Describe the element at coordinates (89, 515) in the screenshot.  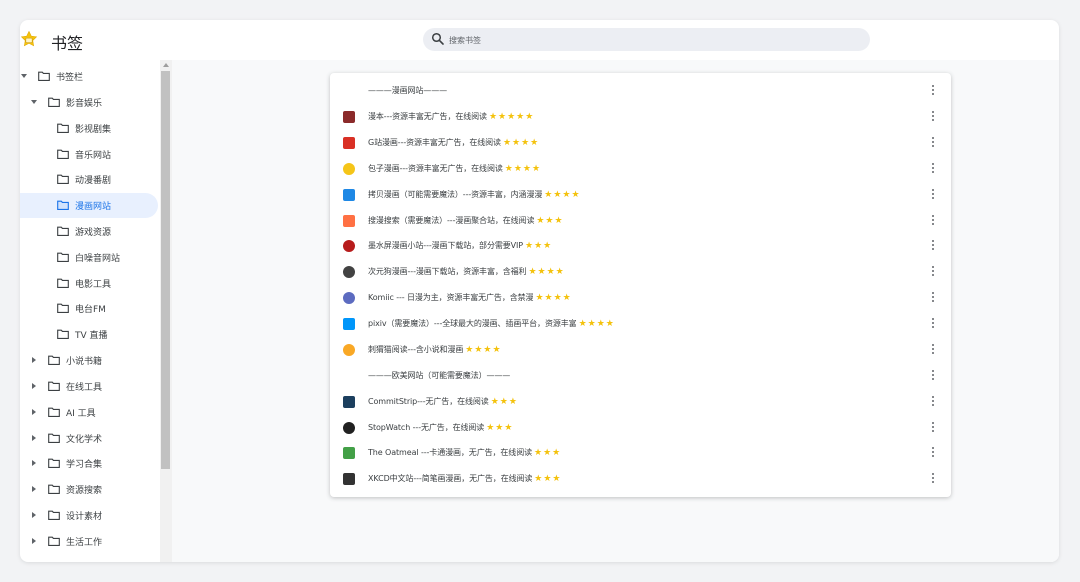
I see `sidebar-item: 设计素材` at that location.